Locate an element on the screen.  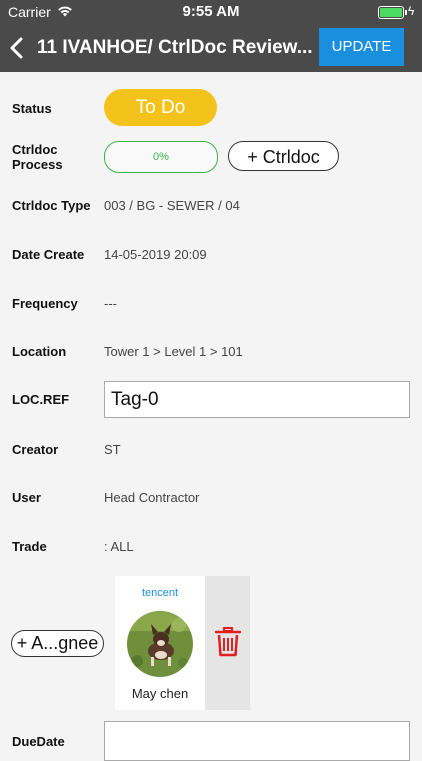
assignee-name: May chen is located at coordinates (160, 693).